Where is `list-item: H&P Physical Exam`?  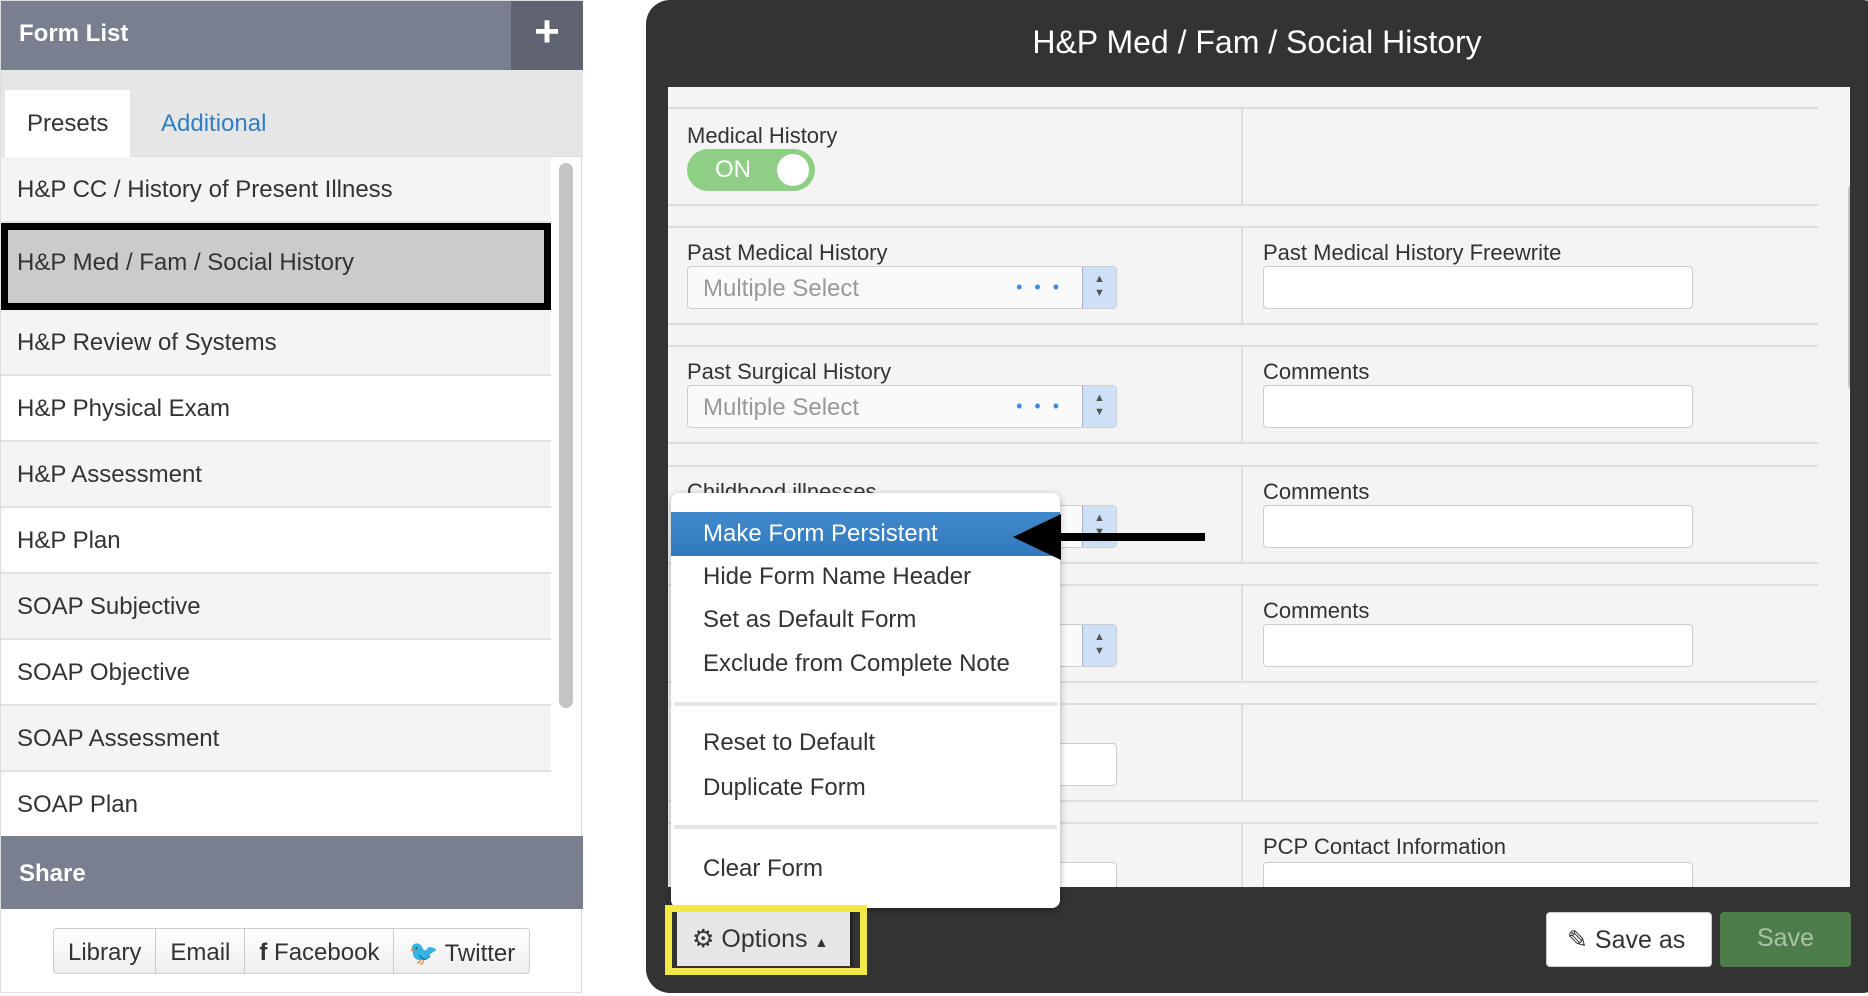
list-item: H&P Physical Exam is located at coordinates (276, 409).